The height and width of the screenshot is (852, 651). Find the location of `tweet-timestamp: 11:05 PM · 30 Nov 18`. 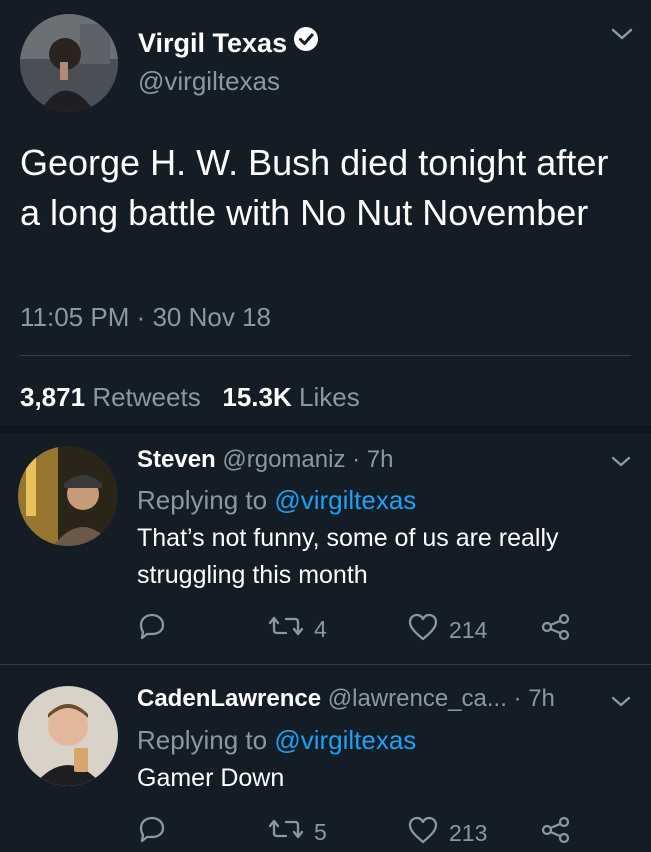

tweet-timestamp: 11:05 PM · 30 Nov 18 is located at coordinates (145, 317).